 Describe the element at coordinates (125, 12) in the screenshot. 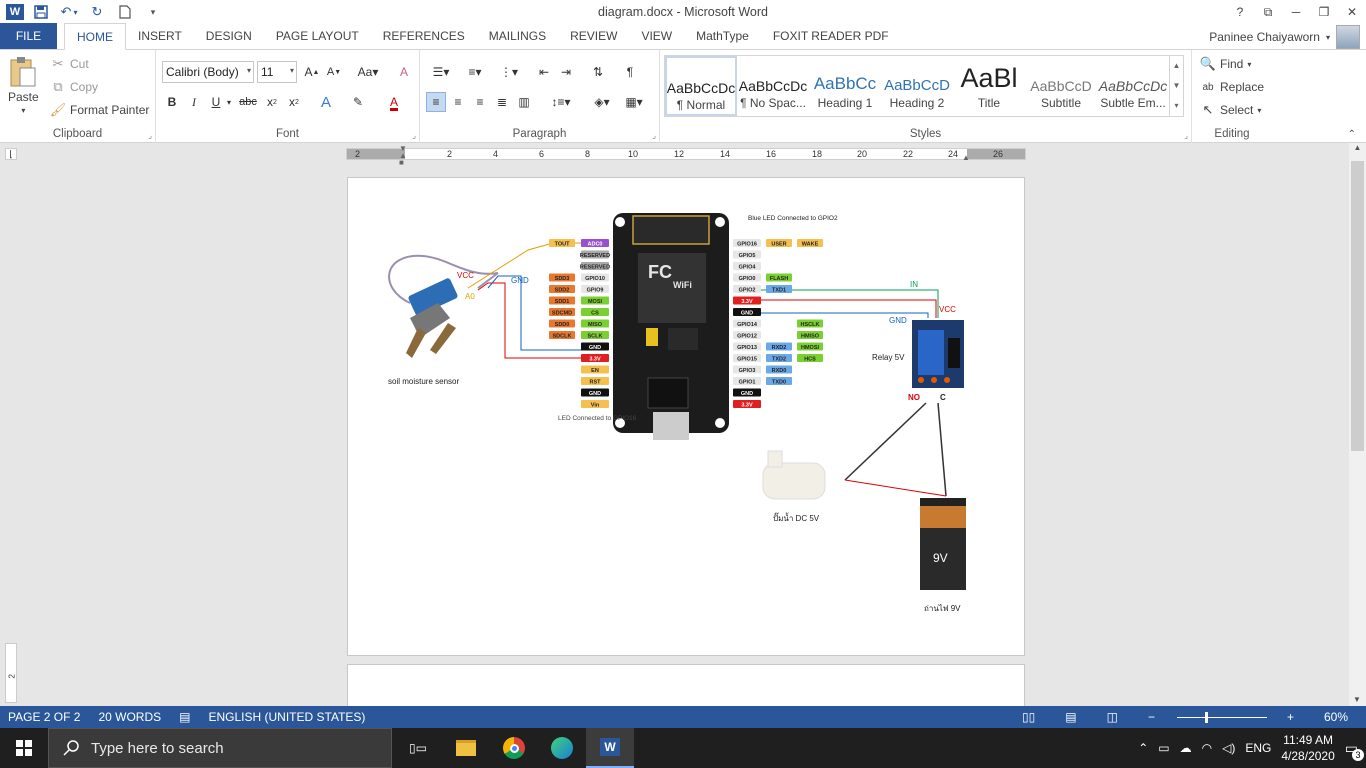

I see `new-document-icon` at that location.